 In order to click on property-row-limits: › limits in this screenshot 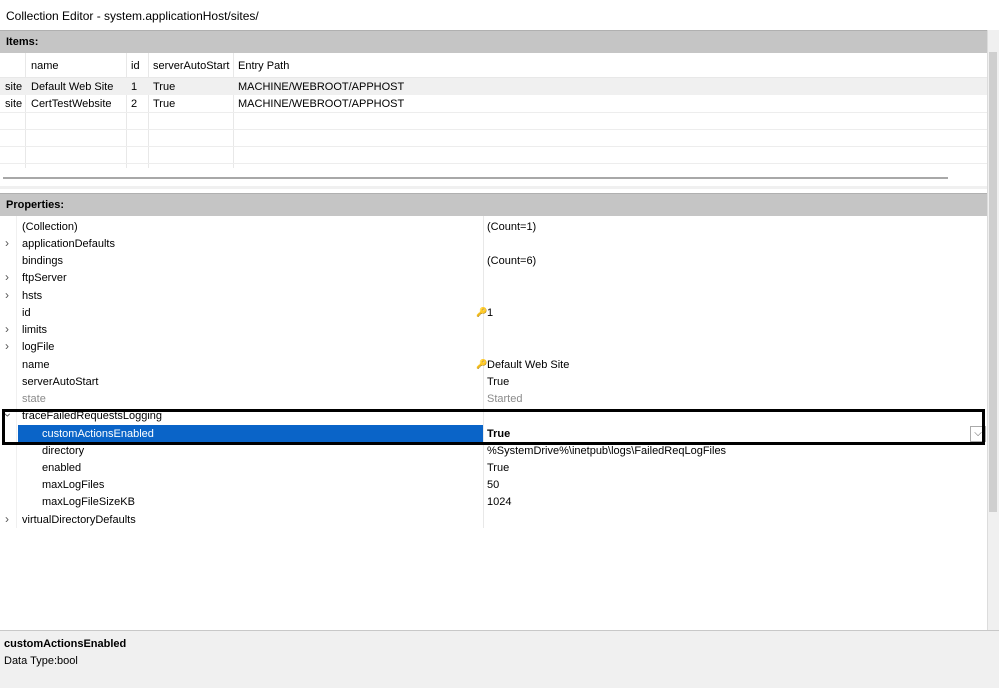, I will do `click(493, 329)`.